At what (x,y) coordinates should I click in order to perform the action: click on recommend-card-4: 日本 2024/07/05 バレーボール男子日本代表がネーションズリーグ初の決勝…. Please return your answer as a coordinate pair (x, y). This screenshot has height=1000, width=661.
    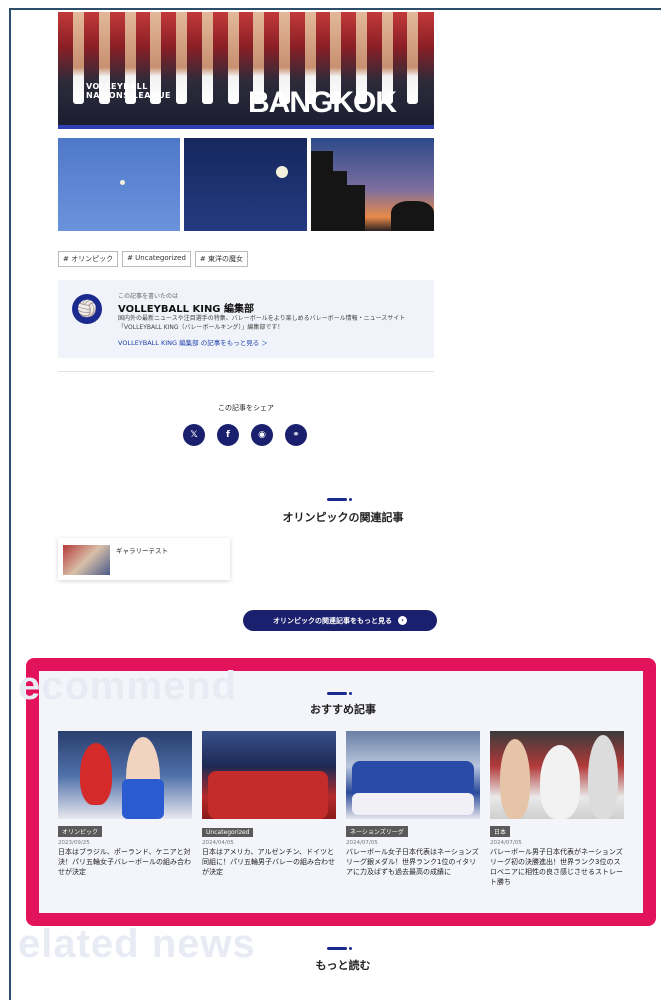
    Looking at the image, I should click on (557, 809).